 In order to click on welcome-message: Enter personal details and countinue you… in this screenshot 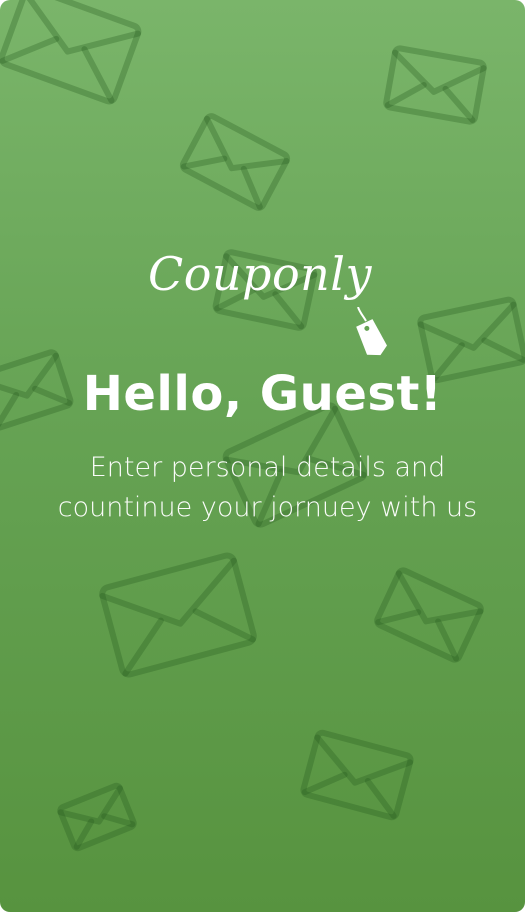, I will do `click(267, 488)`.